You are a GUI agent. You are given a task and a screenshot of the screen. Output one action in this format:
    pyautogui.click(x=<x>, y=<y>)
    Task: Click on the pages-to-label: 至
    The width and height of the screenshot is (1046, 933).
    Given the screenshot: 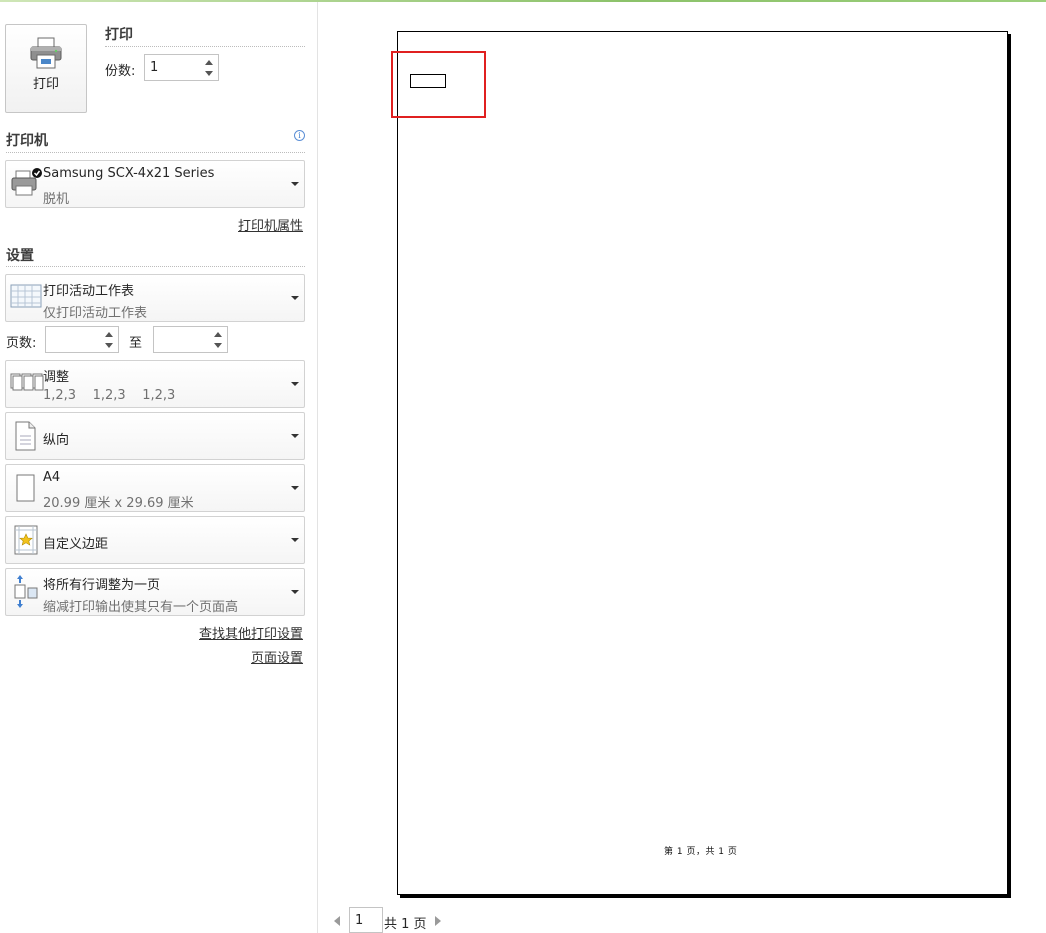 What is the action you would take?
    pyautogui.click(x=136, y=343)
    